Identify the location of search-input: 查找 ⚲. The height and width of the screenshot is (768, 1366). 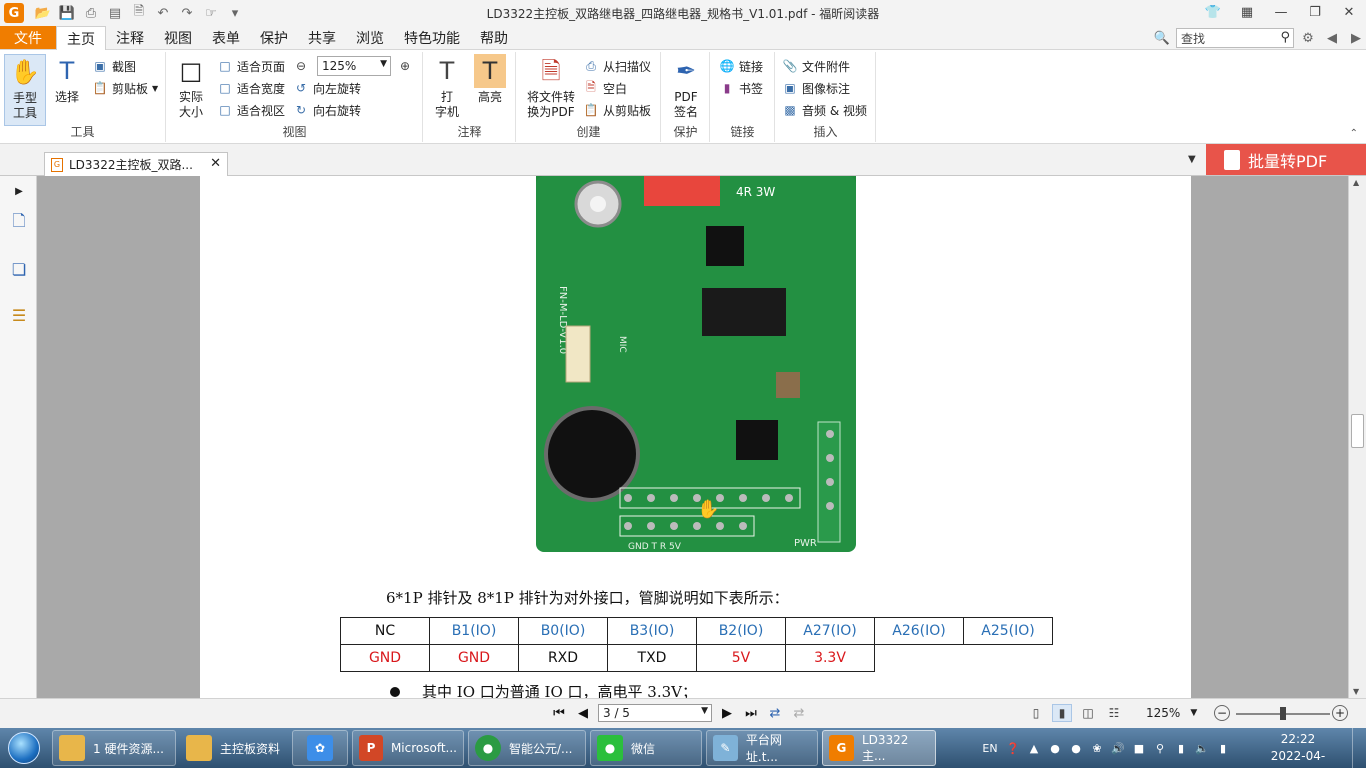
(1235, 38).